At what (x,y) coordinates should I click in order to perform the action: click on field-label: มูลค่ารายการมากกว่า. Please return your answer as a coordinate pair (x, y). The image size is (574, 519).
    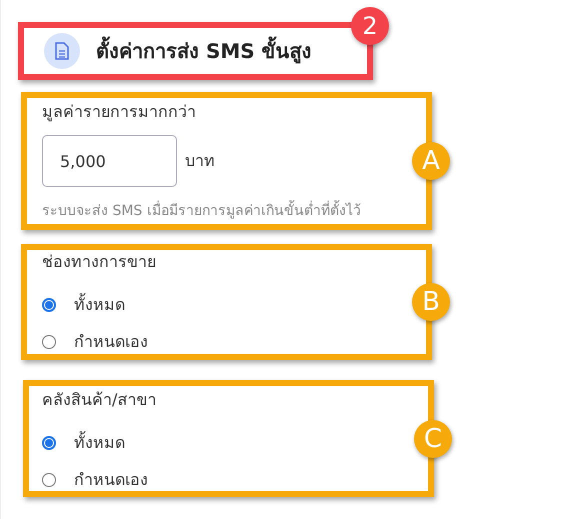
    Looking at the image, I should click on (119, 112).